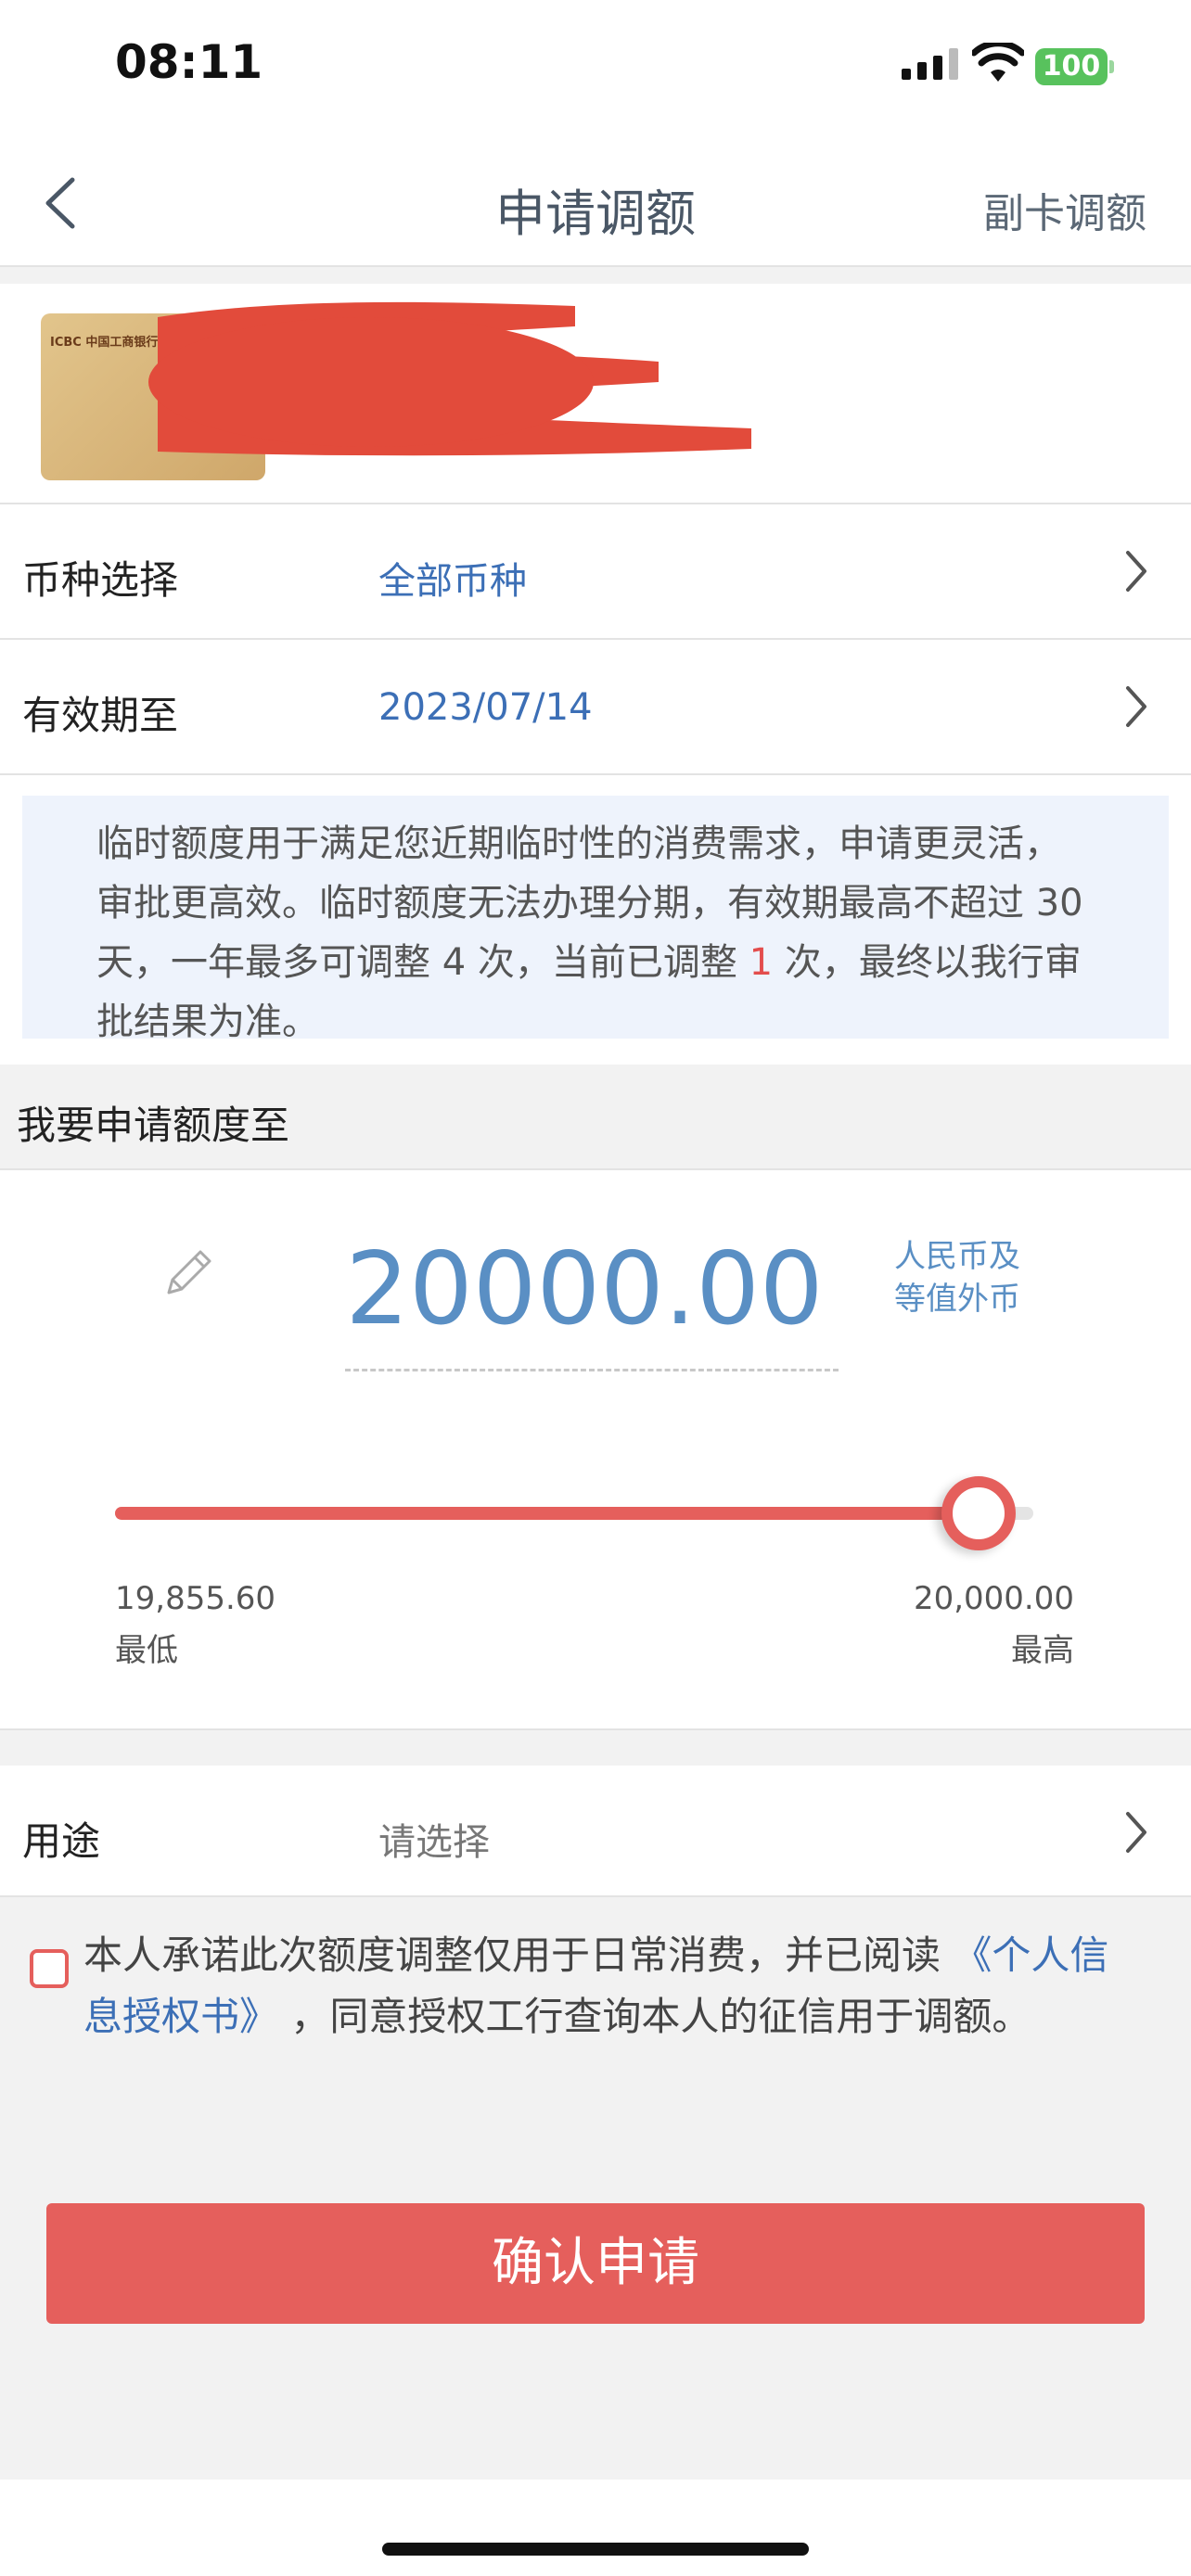 This screenshot has height=2576, width=1191. Describe the element at coordinates (930, 64) in the screenshot. I see `cellular-signal-icon` at that location.